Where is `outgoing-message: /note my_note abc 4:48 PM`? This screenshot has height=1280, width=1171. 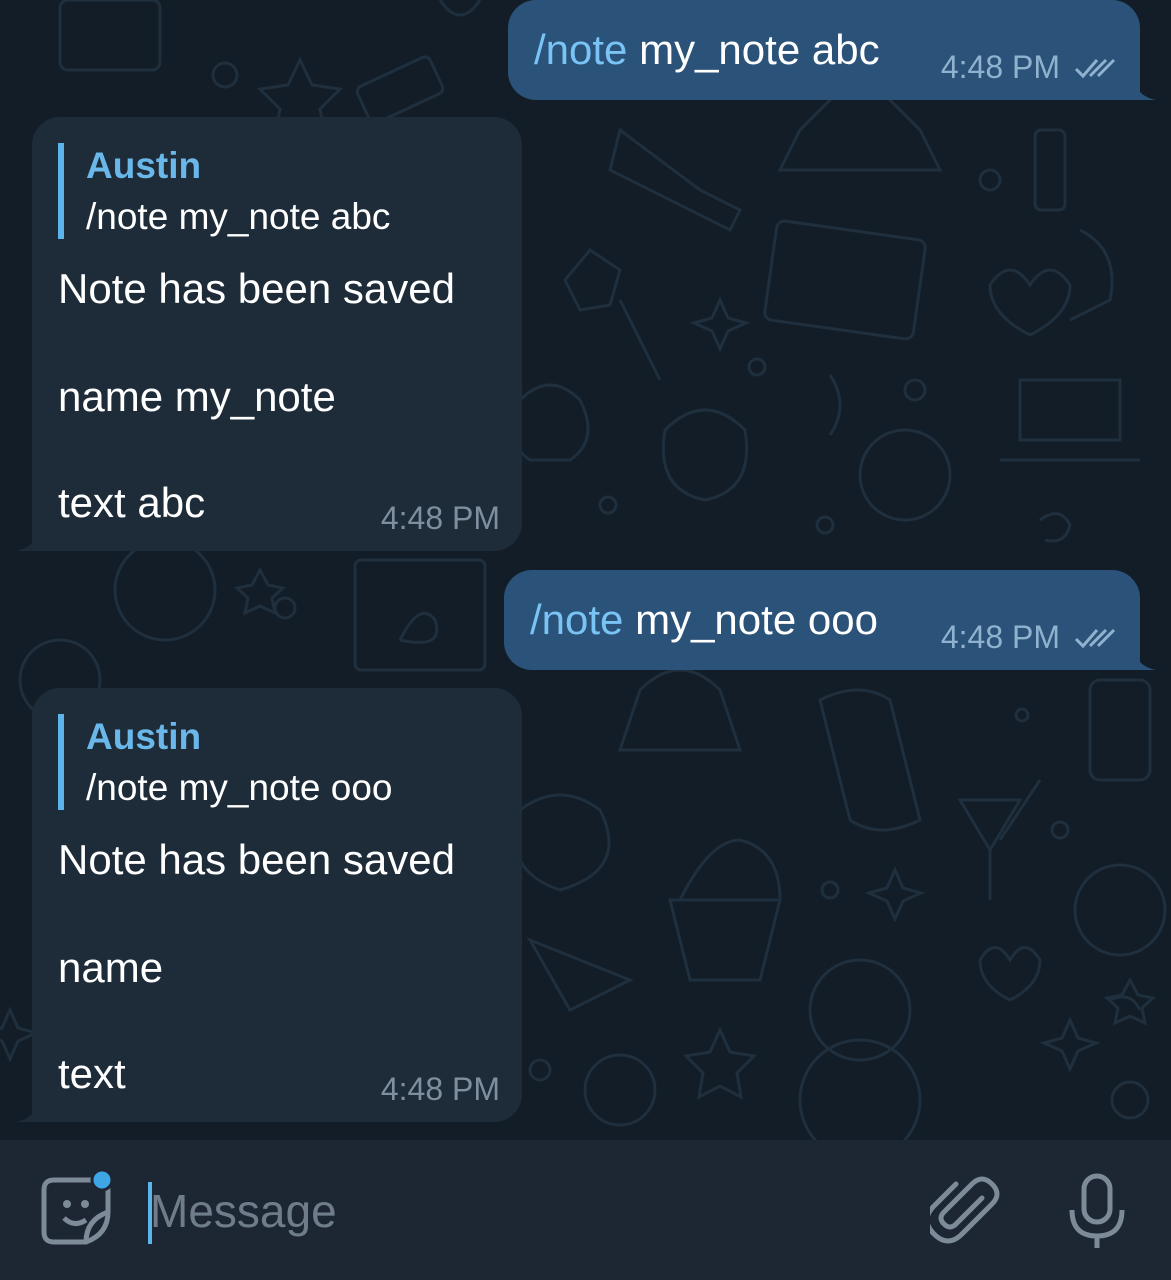 outgoing-message: /note my_note abc 4:48 PM is located at coordinates (832, 50).